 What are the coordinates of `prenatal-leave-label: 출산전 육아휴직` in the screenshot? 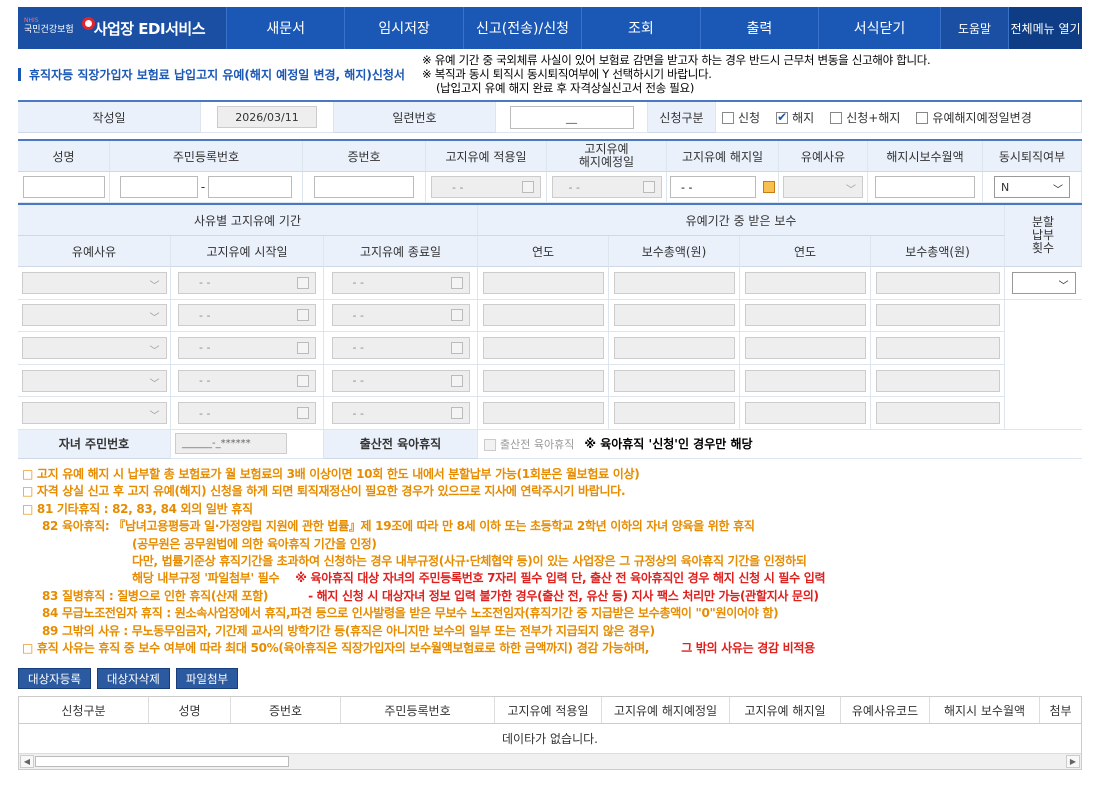 It's located at (401, 444).